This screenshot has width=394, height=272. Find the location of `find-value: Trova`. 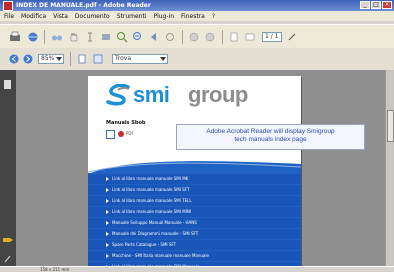

find-value: Trova is located at coordinates (123, 58).